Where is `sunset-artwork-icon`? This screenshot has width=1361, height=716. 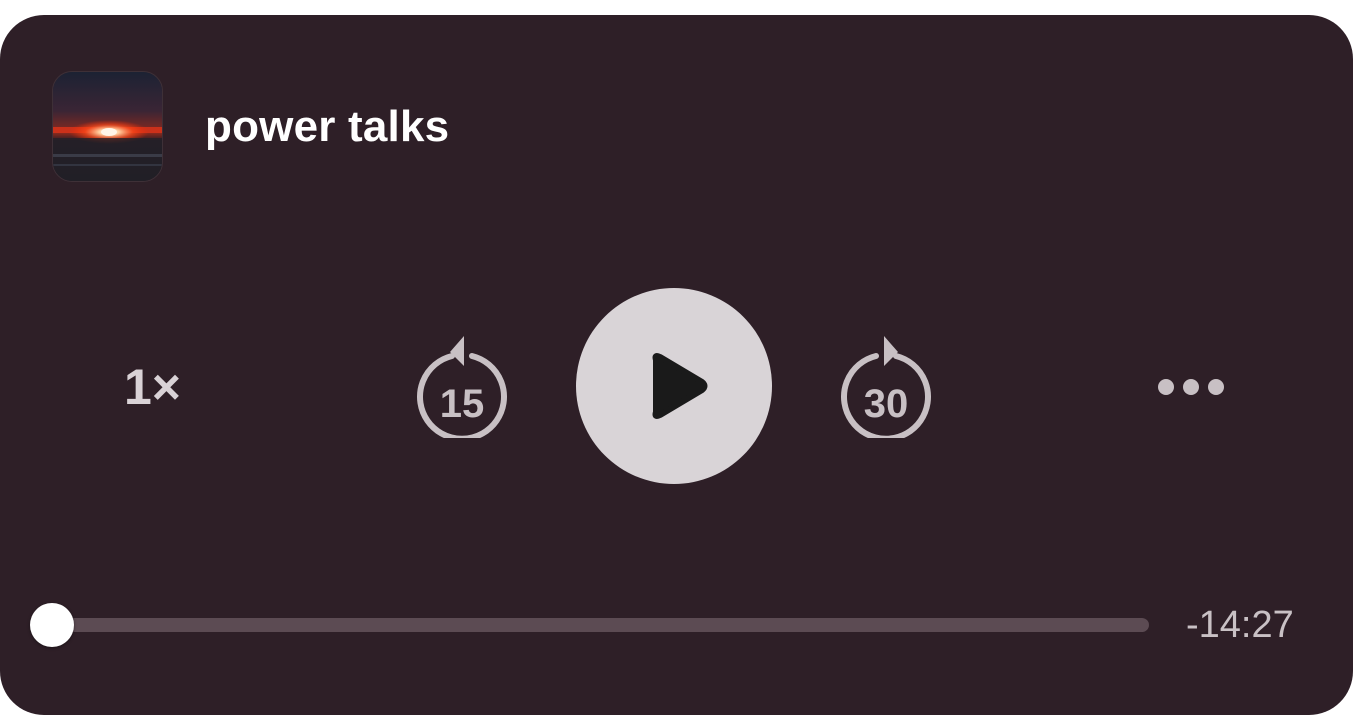 sunset-artwork-icon is located at coordinates (107, 126).